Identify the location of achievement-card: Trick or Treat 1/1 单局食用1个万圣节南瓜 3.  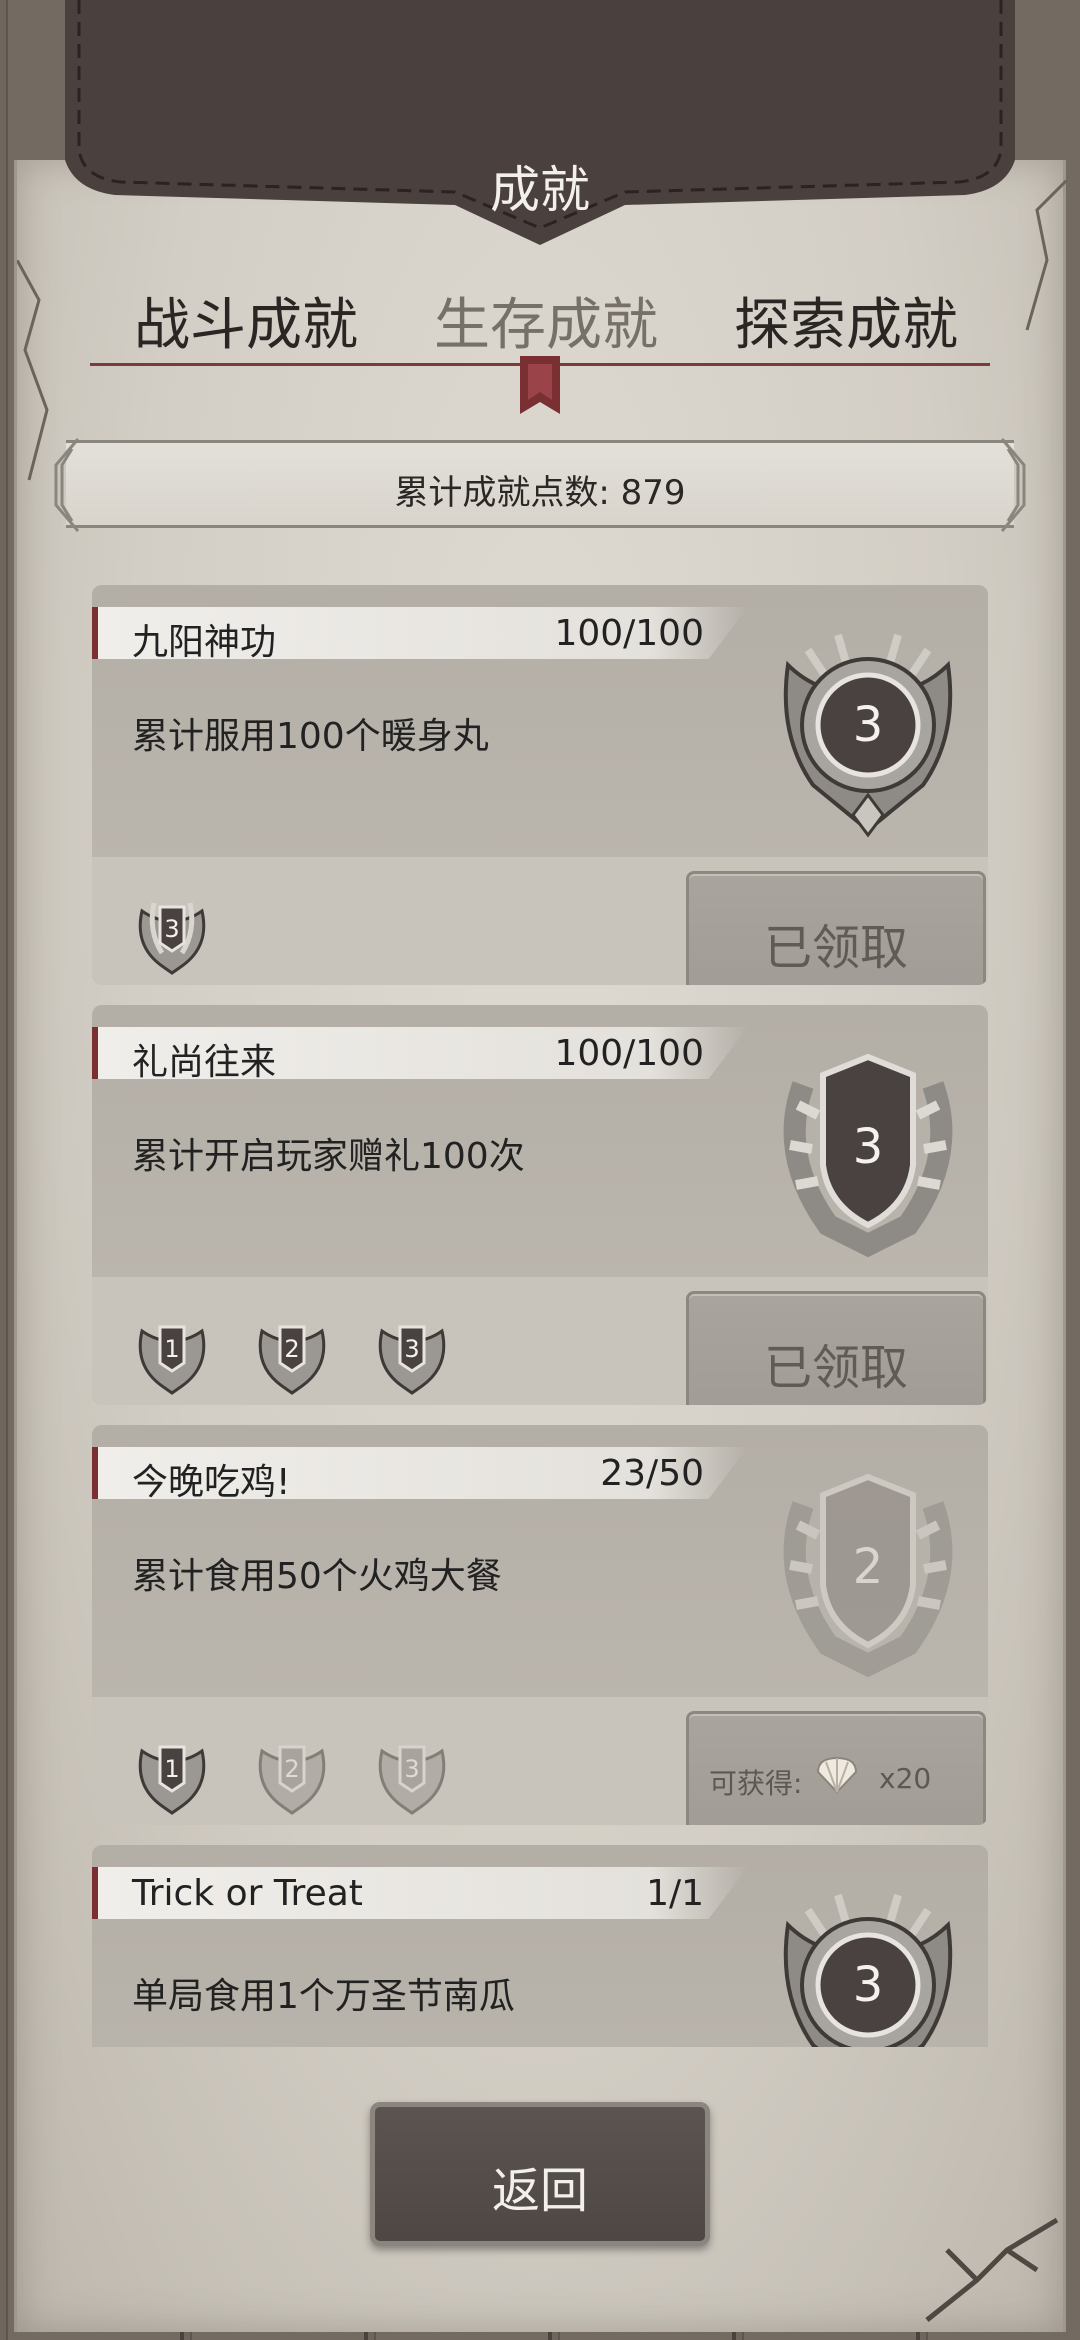
(540, 1946).